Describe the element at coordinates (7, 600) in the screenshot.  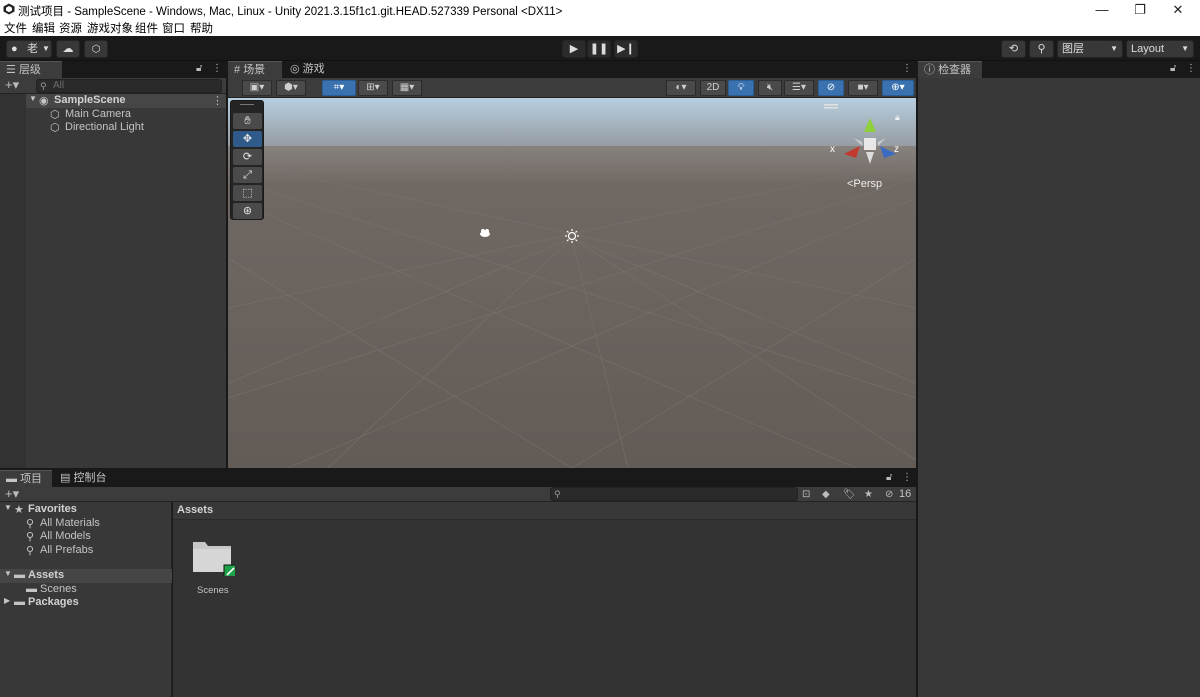
I see `expand-arrow-icon: ▶` at that location.